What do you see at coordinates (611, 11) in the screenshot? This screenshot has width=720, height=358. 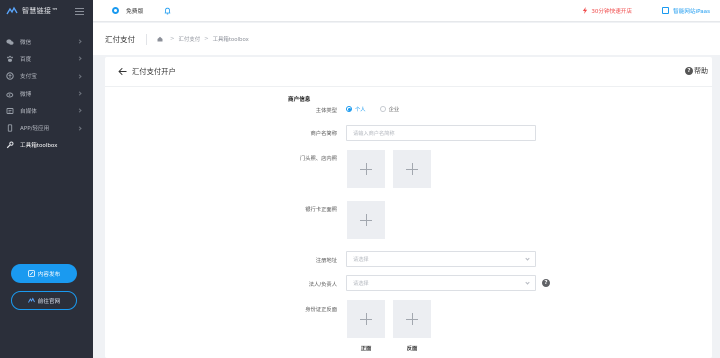 I see `quick-open-shop-label: 30分钟快速开店` at bounding box center [611, 11].